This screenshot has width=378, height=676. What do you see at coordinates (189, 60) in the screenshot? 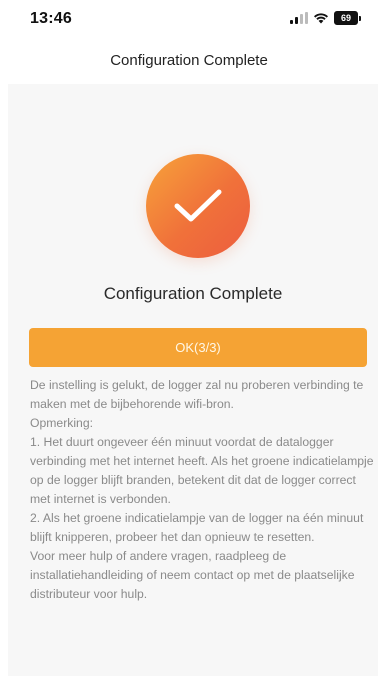
I see `page-title: Configuration Complete` at bounding box center [189, 60].